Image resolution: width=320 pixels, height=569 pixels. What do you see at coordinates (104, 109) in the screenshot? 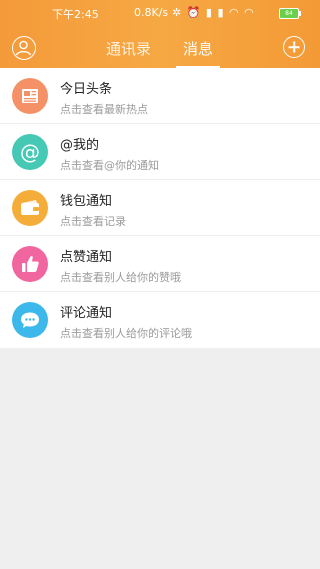
I see `item-subtitle: 点击查看最新热点` at bounding box center [104, 109].